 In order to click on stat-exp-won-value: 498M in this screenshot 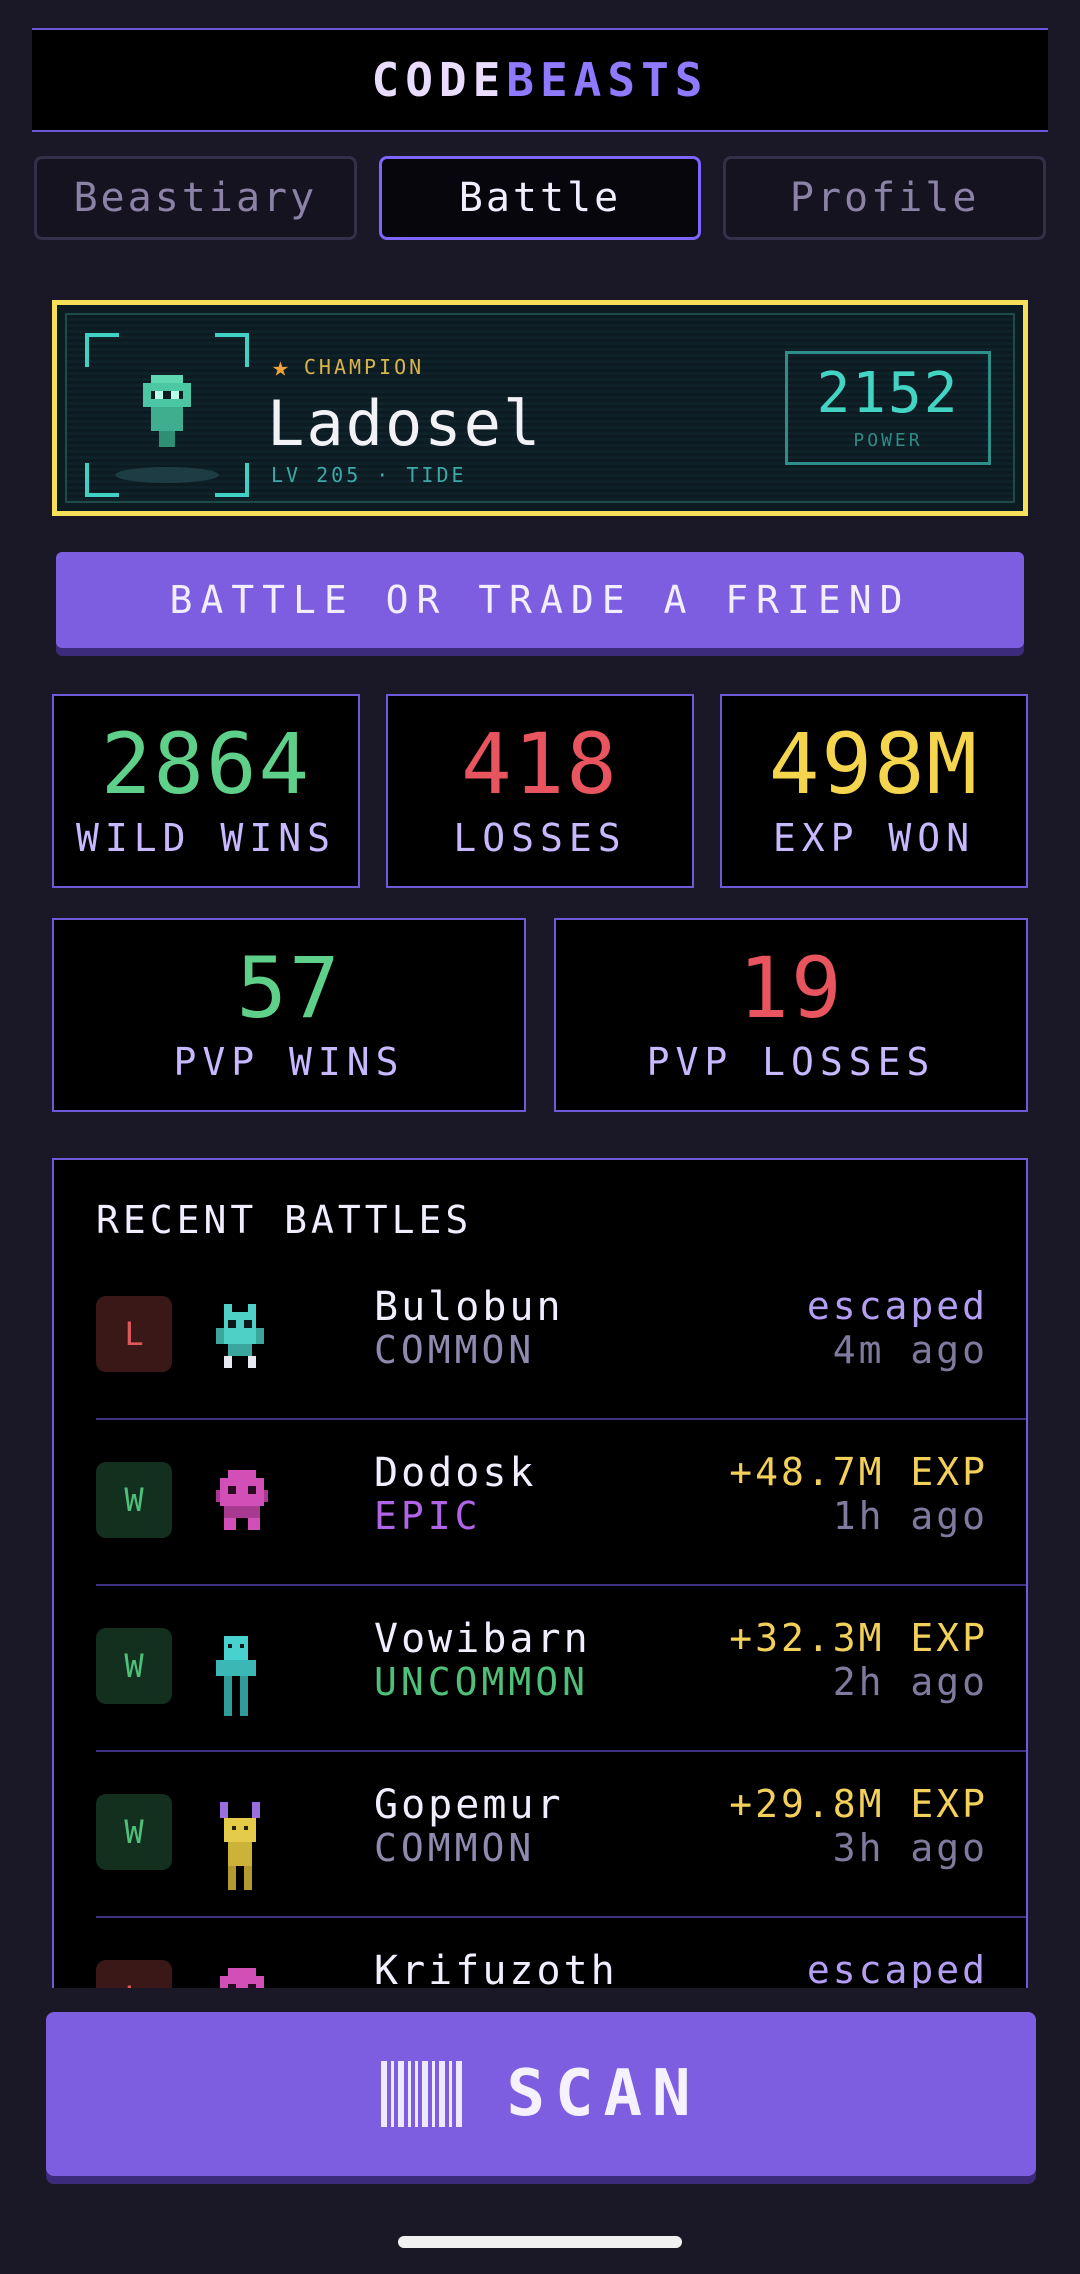, I will do `click(874, 764)`.